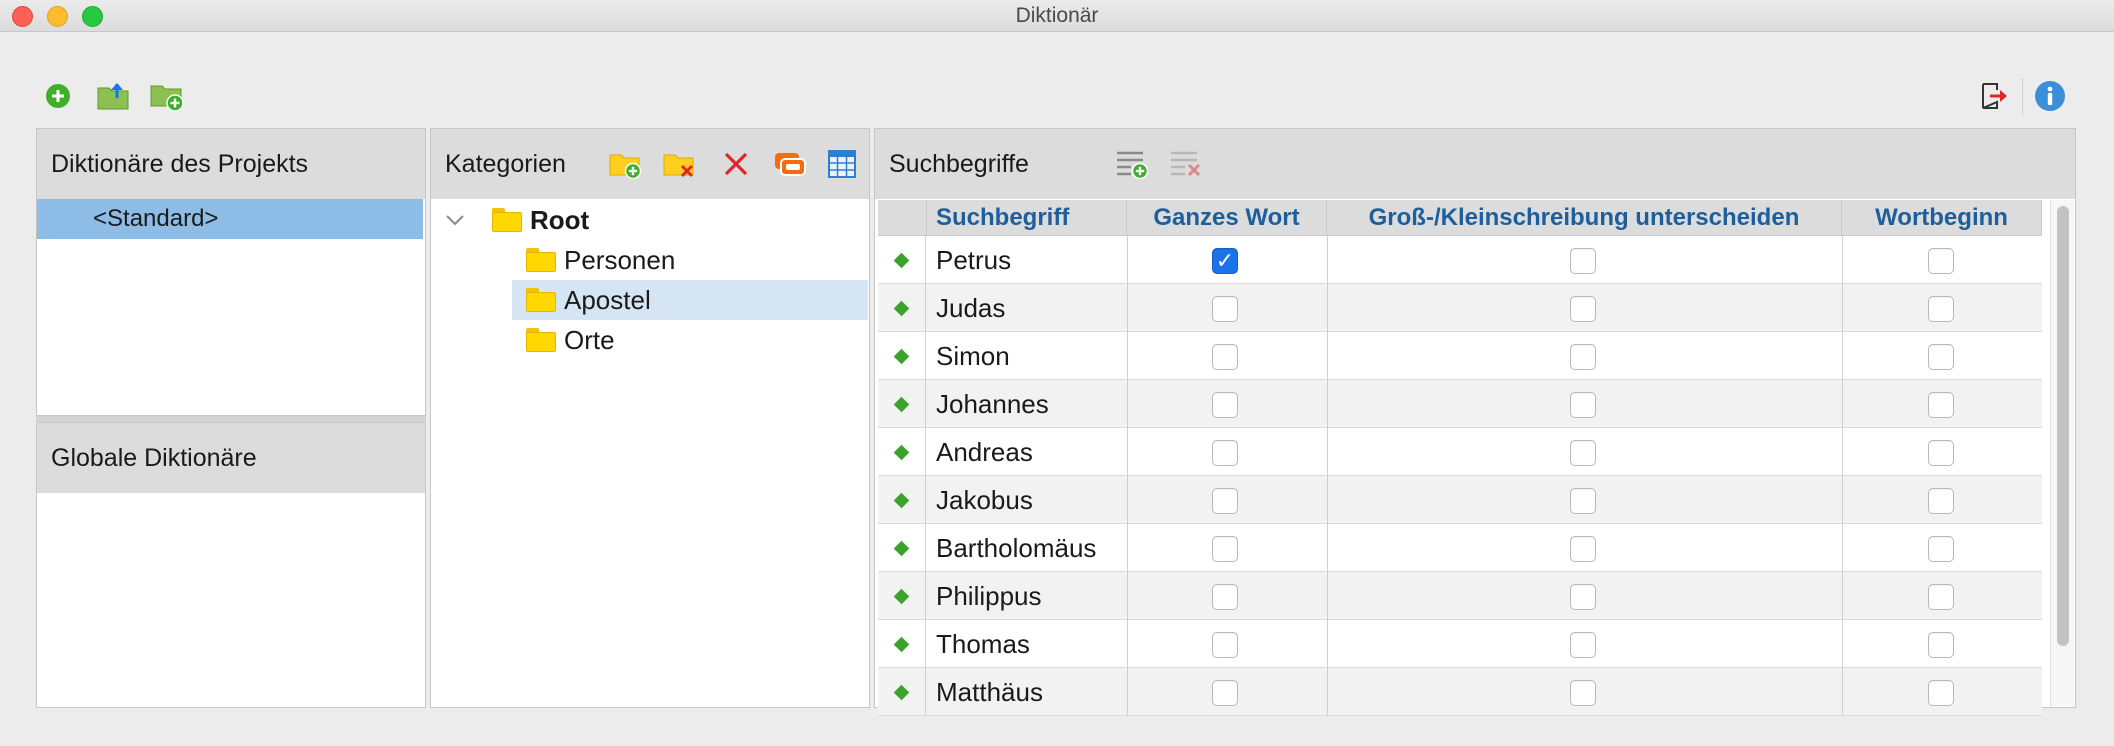  What do you see at coordinates (1460, 356) in the screenshot?
I see `table-row: Simon` at bounding box center [1460, 356].